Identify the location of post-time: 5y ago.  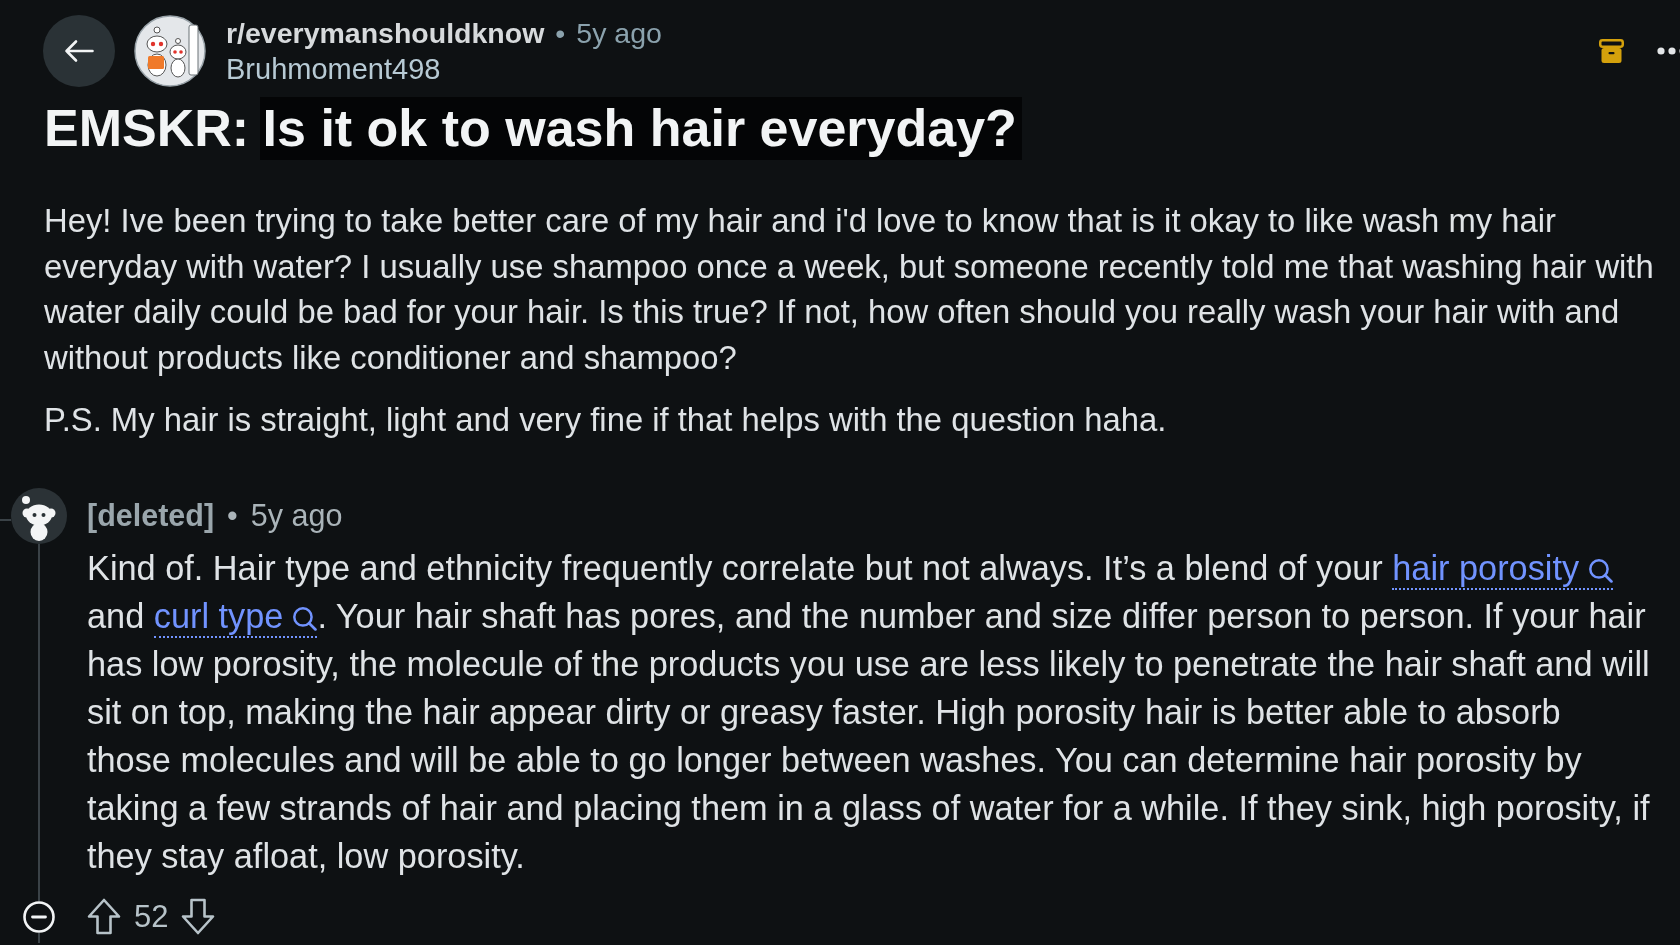
(619, 33).